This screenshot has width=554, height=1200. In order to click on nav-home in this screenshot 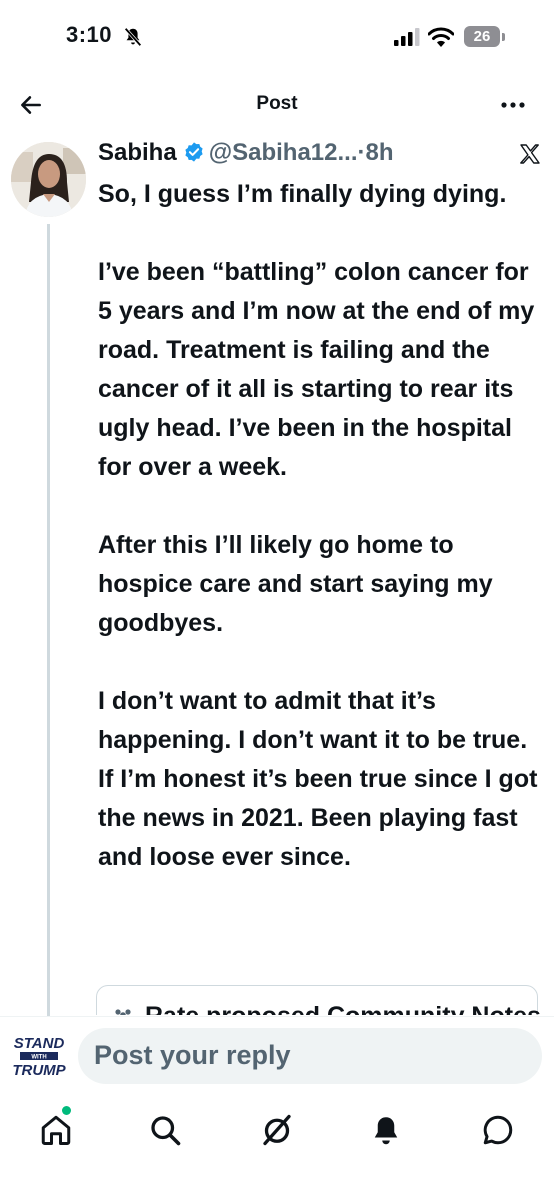, I will do `click(56, 1127)`.